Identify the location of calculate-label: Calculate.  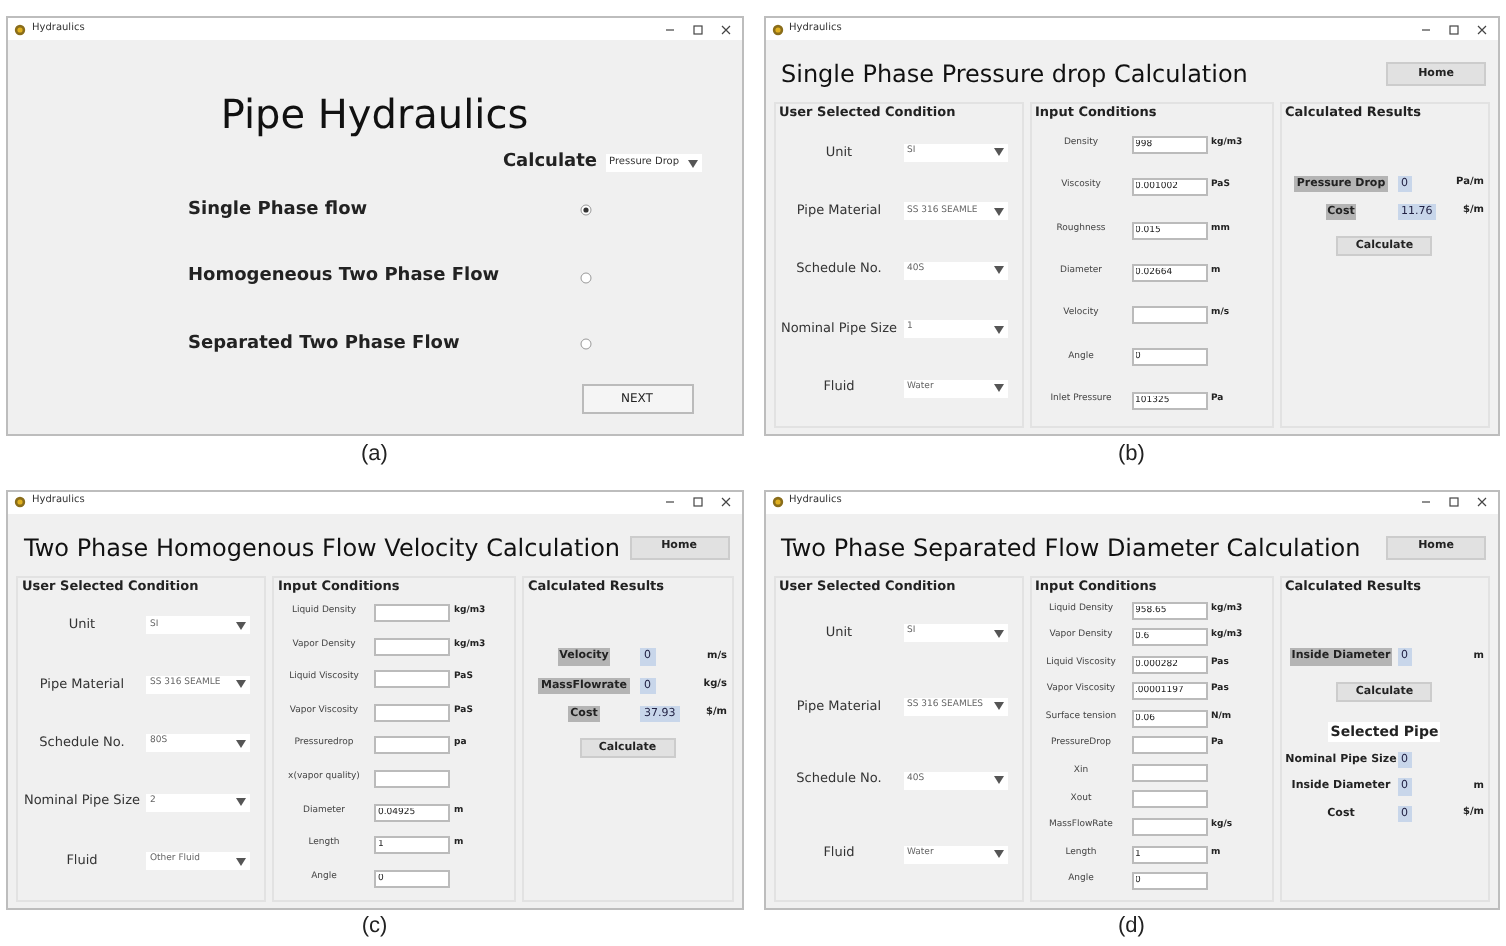
(550, 163).